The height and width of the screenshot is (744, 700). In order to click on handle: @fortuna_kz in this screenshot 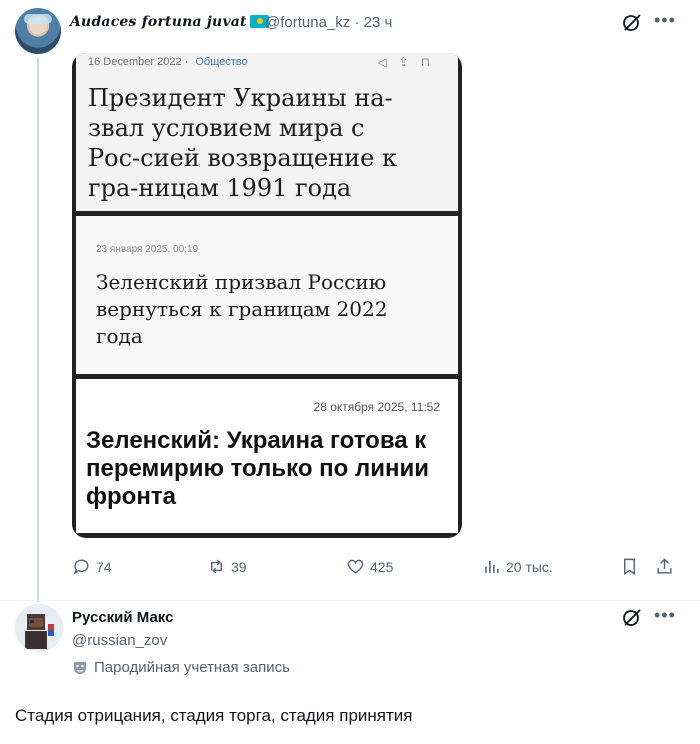, I will do `click(307, 22)`.